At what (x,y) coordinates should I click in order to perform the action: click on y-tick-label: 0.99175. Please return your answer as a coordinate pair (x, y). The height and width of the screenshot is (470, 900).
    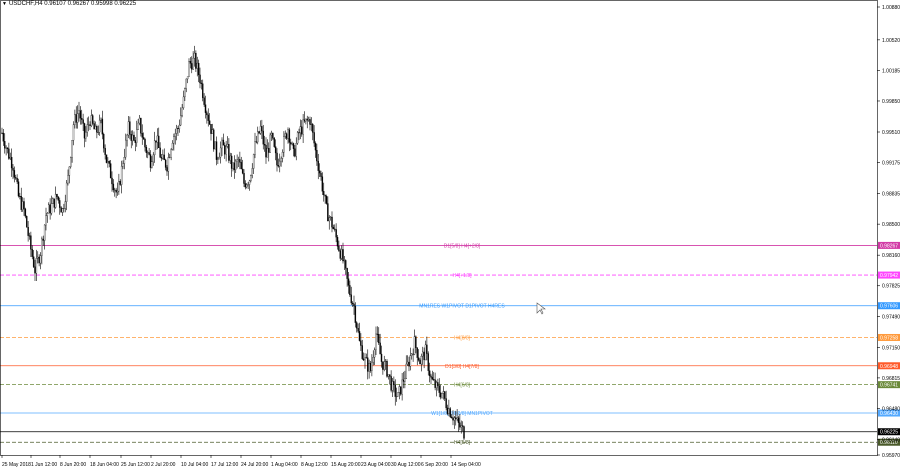
    Looking at the image, I should click on (891, 164).